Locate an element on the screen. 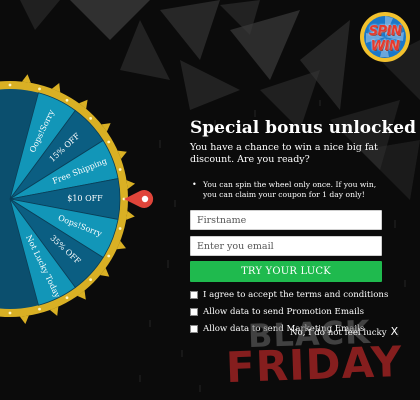  decline-label: No, I do not feel lucky is located at coordinates (338, 333).